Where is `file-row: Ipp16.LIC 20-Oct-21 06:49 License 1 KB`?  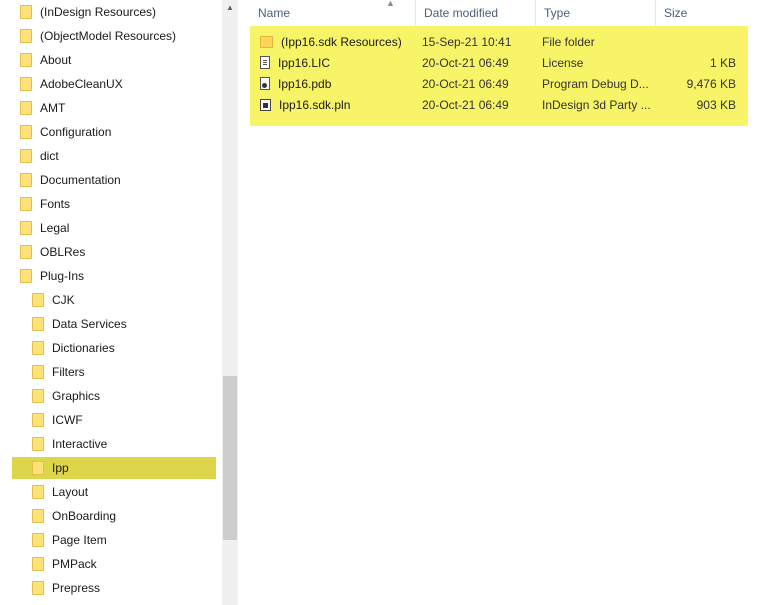
file-row: Ipp16.LIC 20-Oct-21 06:49 License 1 KB is located at coordinates (499, 62).